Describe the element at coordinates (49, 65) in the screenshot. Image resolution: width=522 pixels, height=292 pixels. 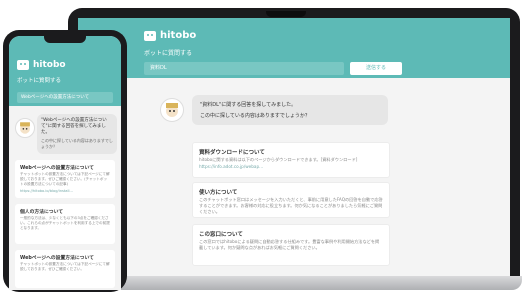
I see `phone-brand-name: hitobo` at that location.